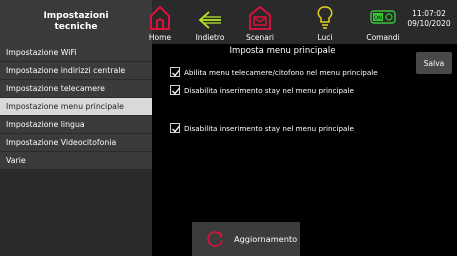 This screenshot has width=457, height=256. Describe the element at coordinates (259, 37) in the screenshot. I see `nav-scenari-label: Scenari` at that location.